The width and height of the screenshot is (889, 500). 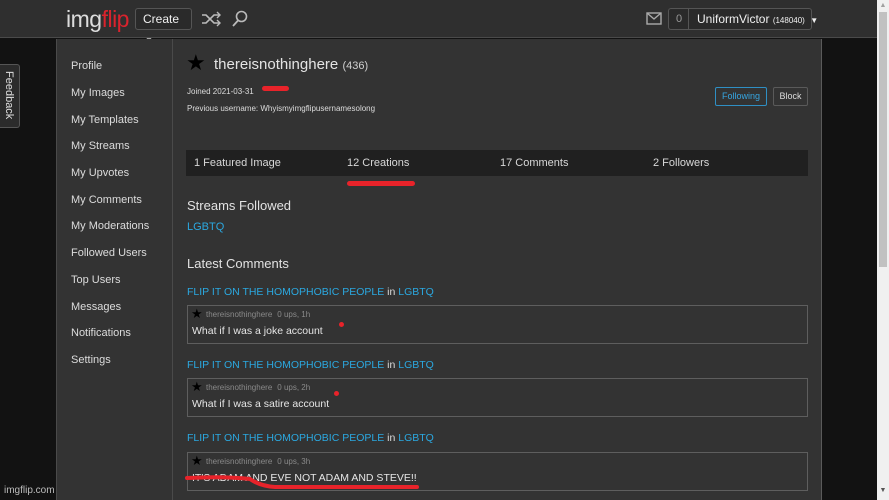 What do you see at coordinates (378, 163) in the screenshot?
I see `tab-creations: 12 Creations` at bounding box center [378, 163].